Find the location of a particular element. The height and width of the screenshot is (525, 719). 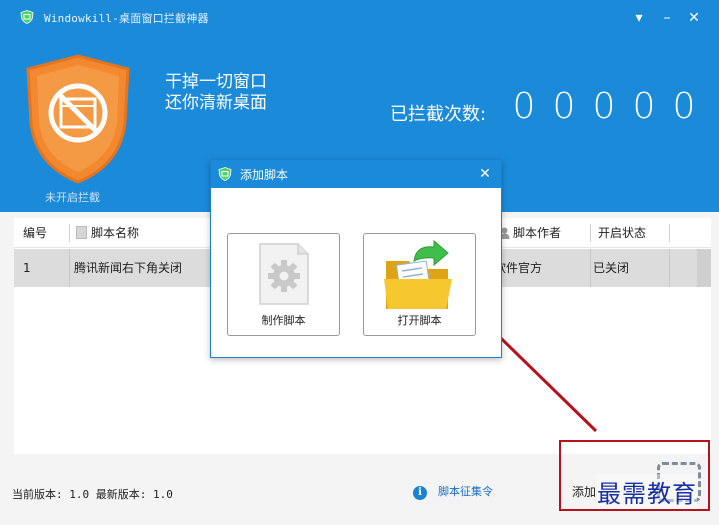

interception-status: 未开启拦截 is located at coordinates (72, 197).